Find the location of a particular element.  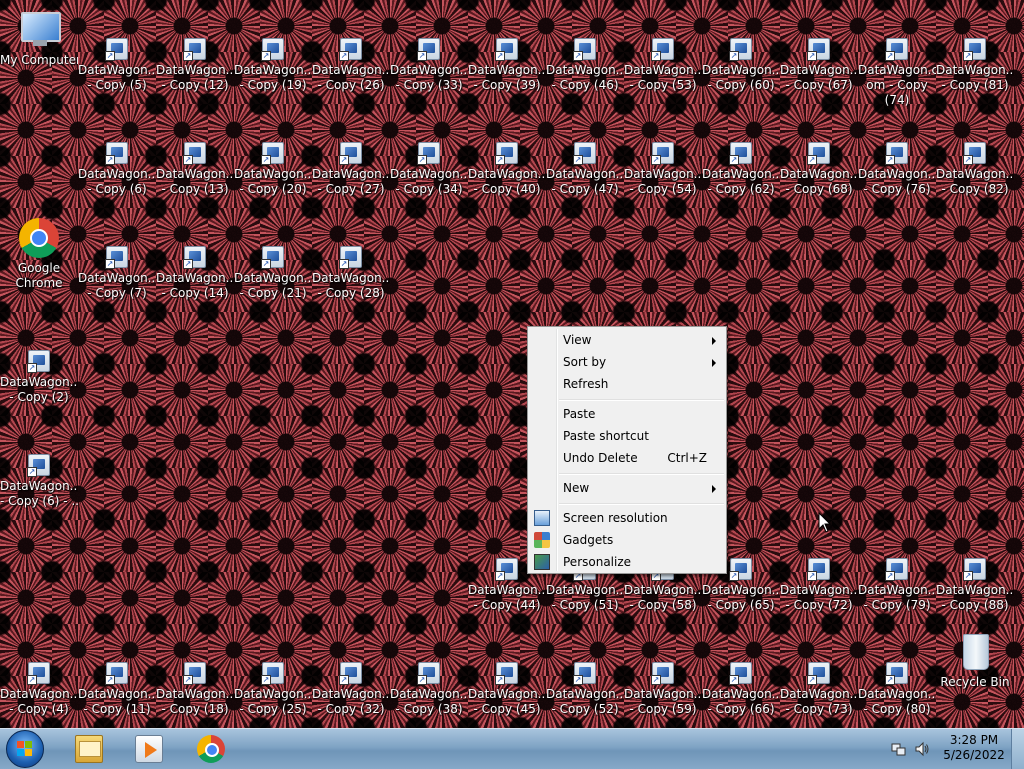

shortcut-label: - Copy (13) is located at coordinates (195, 189).